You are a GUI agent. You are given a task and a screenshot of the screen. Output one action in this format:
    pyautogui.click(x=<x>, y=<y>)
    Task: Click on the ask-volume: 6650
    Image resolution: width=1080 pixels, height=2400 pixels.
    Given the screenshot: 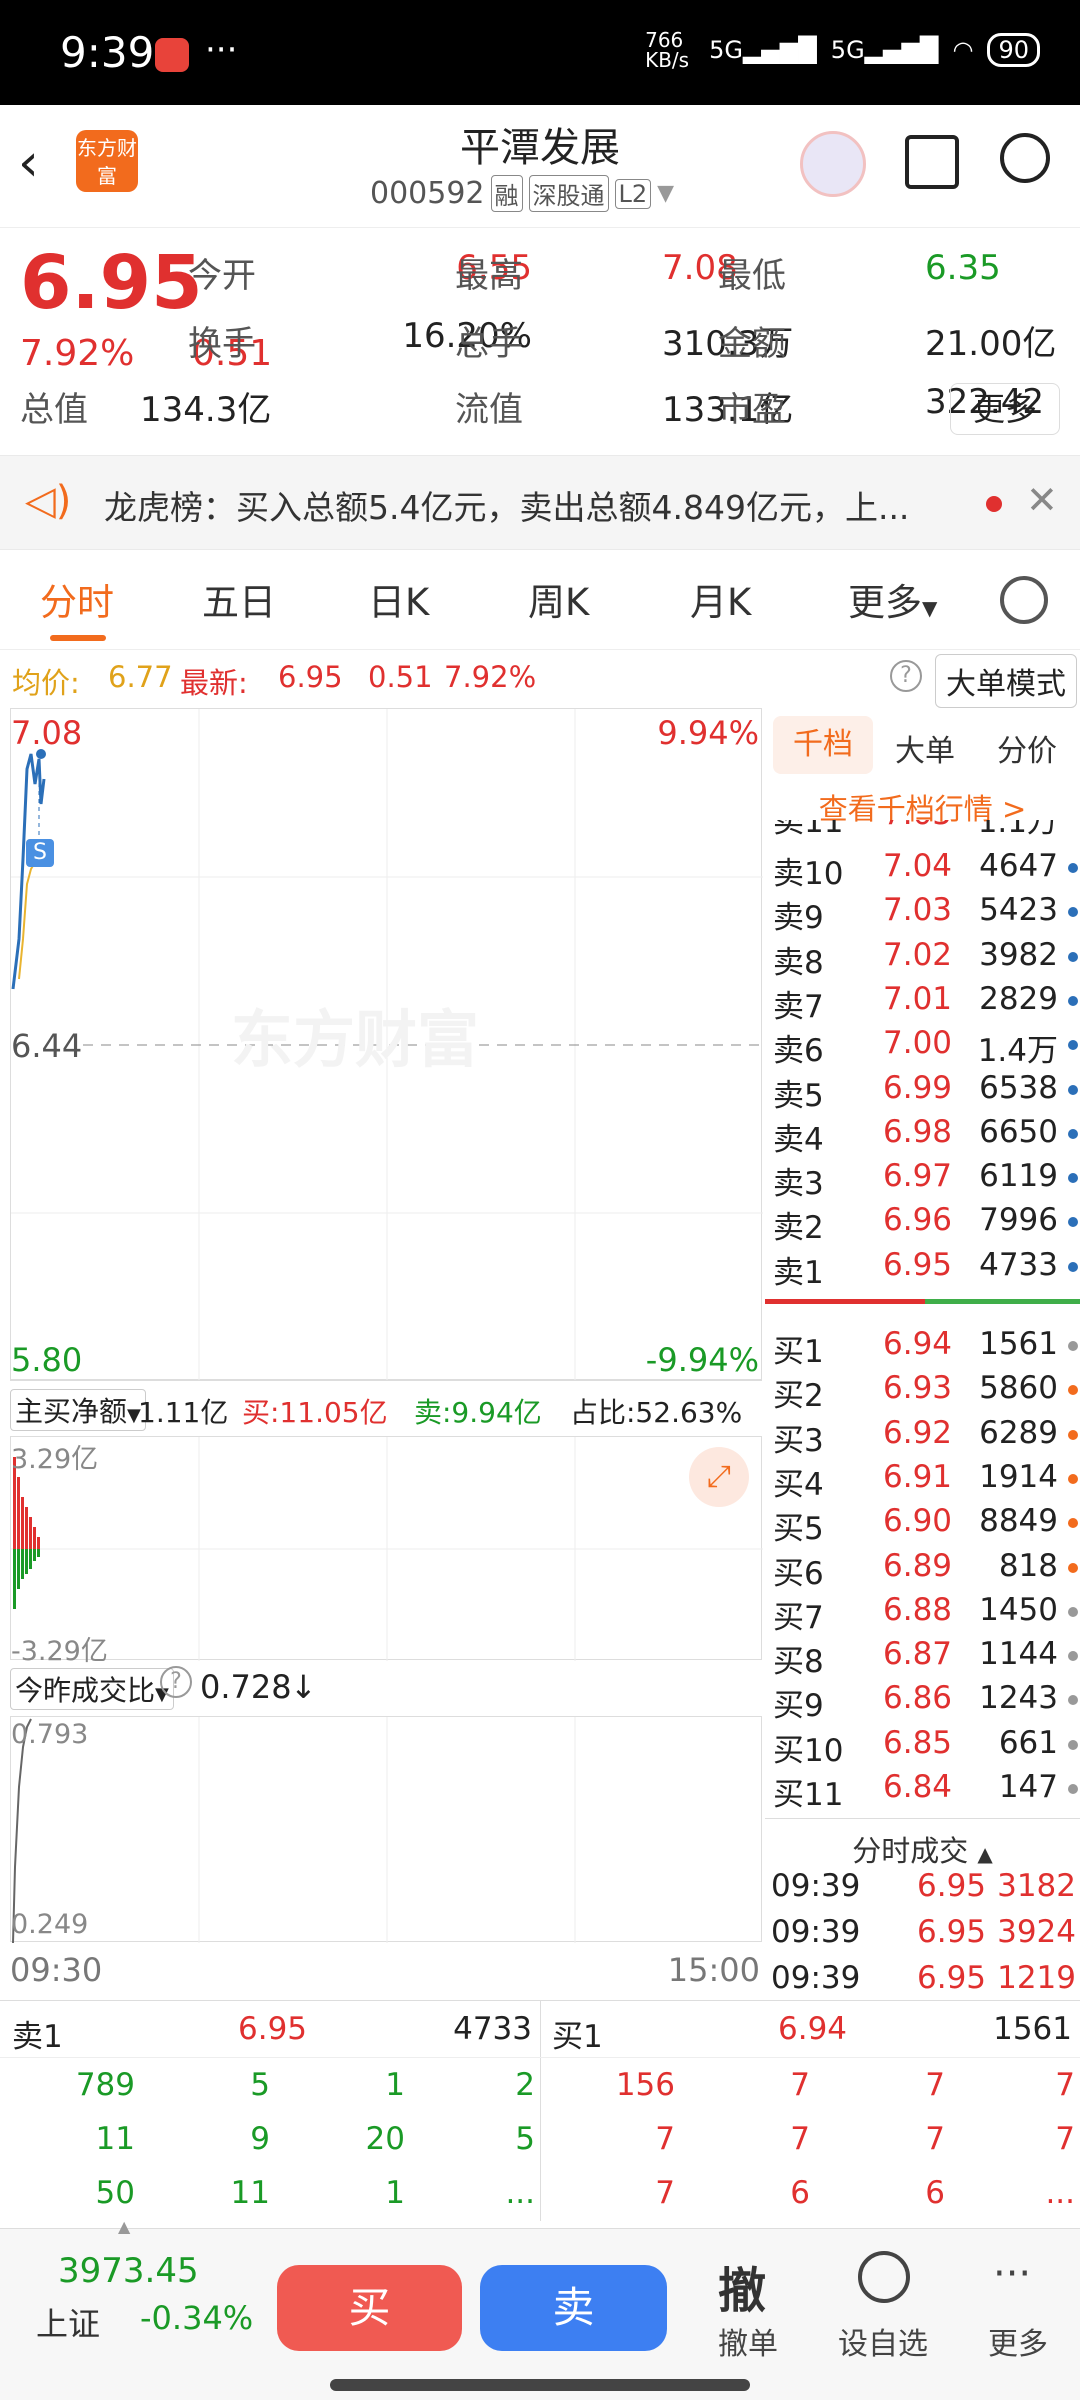 What is the action you would take?
    pyautogui.click(x=1018, y=1131)
    